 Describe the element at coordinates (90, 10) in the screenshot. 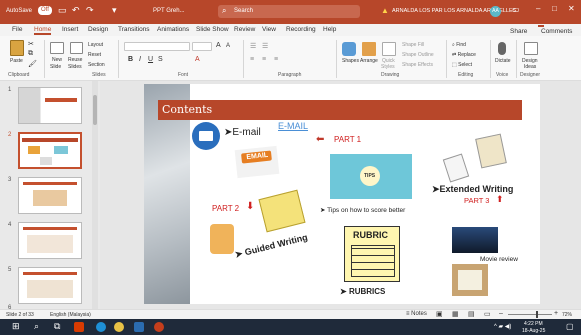

I see `redo-icon: ↷` at that location.